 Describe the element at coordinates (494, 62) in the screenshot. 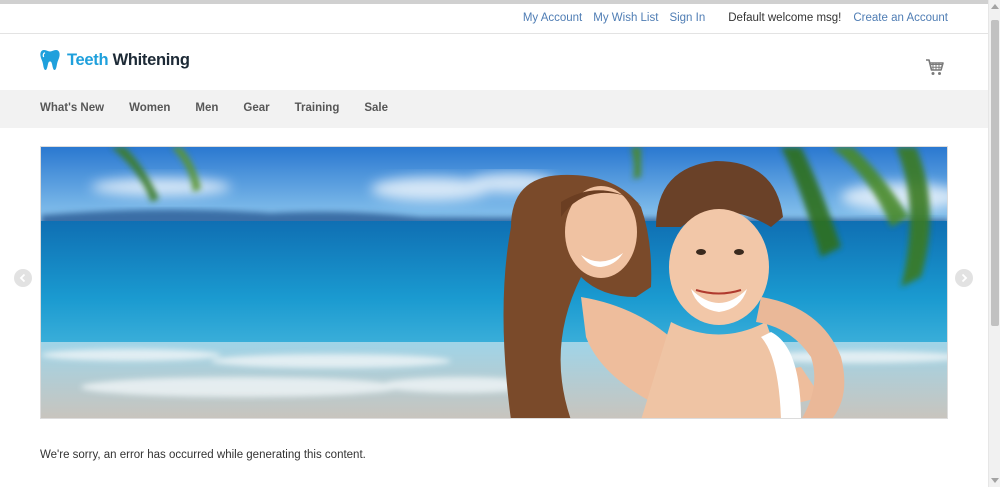

I see `header: Teeth Whitening` at that location.